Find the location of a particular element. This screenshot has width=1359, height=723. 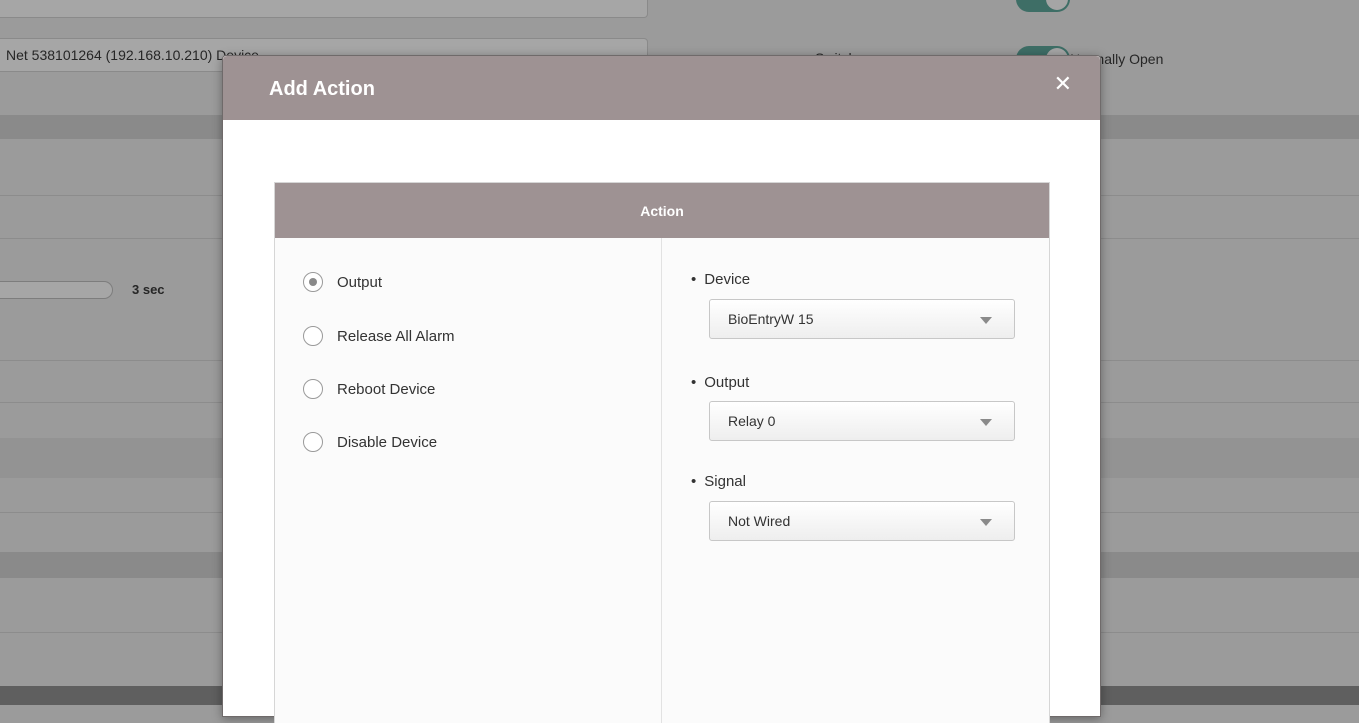

close-icon: ✕ is located at coordinates (1063, 84).